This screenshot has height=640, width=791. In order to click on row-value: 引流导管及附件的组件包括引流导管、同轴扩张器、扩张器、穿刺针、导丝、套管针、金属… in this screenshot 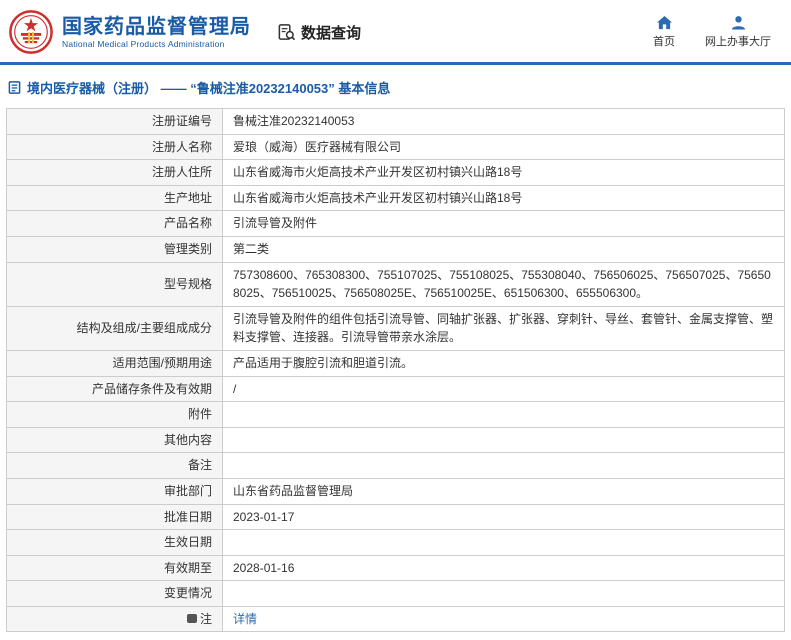, I will do `click(503, 328)`.